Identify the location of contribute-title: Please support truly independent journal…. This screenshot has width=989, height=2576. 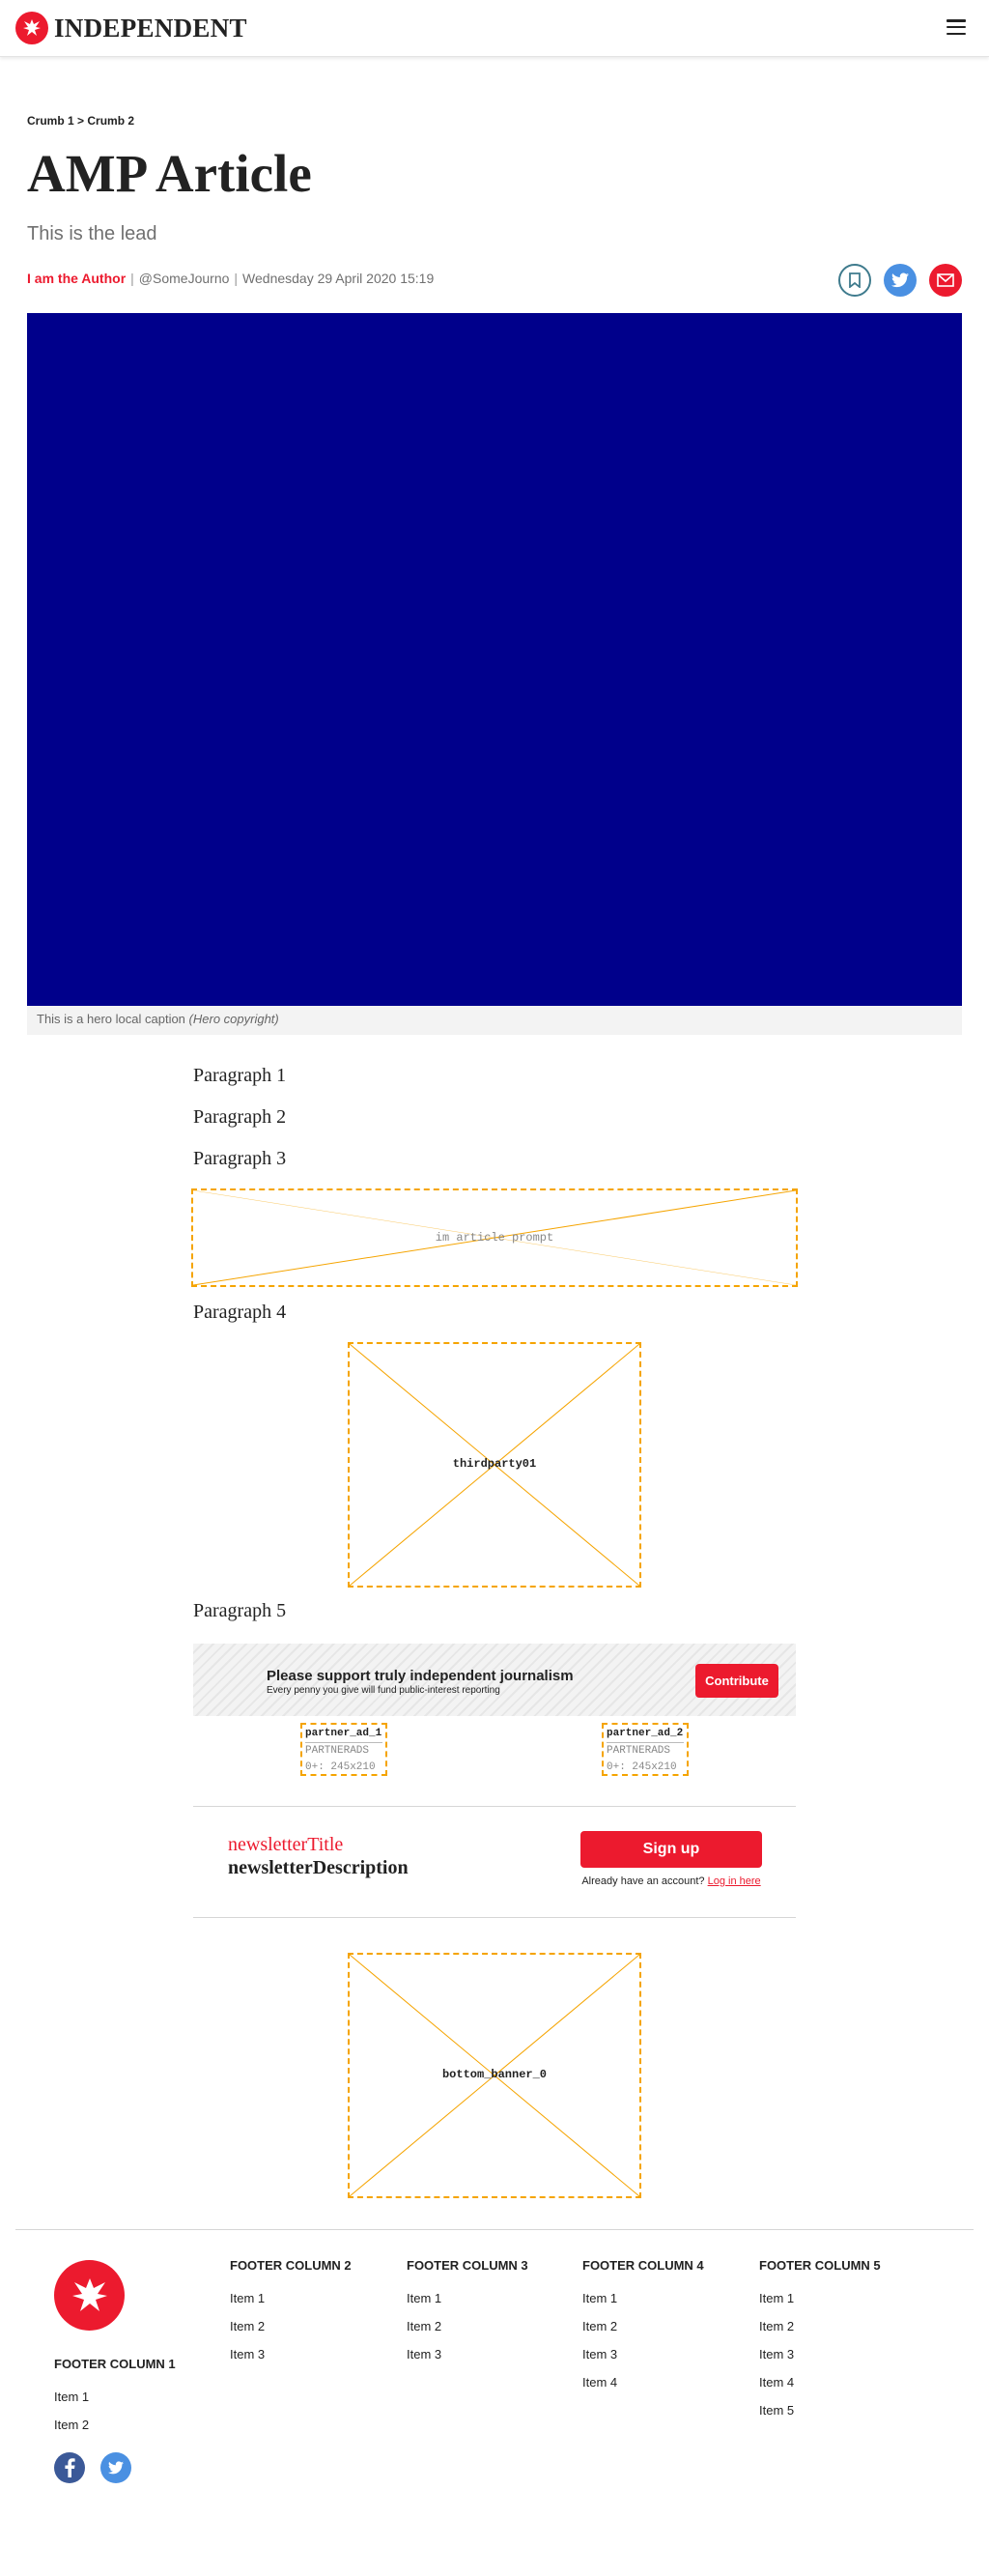
(420, 1676).